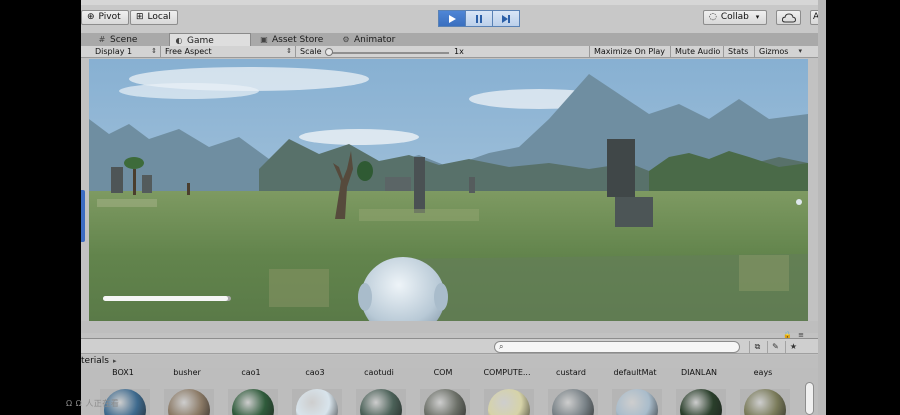 The height and width of the screenshot is (415, 900). What do you see at coordinates (809, 398) in the screenshot?
I see `scrollbar-thumb` at bounding box center [809, 398].